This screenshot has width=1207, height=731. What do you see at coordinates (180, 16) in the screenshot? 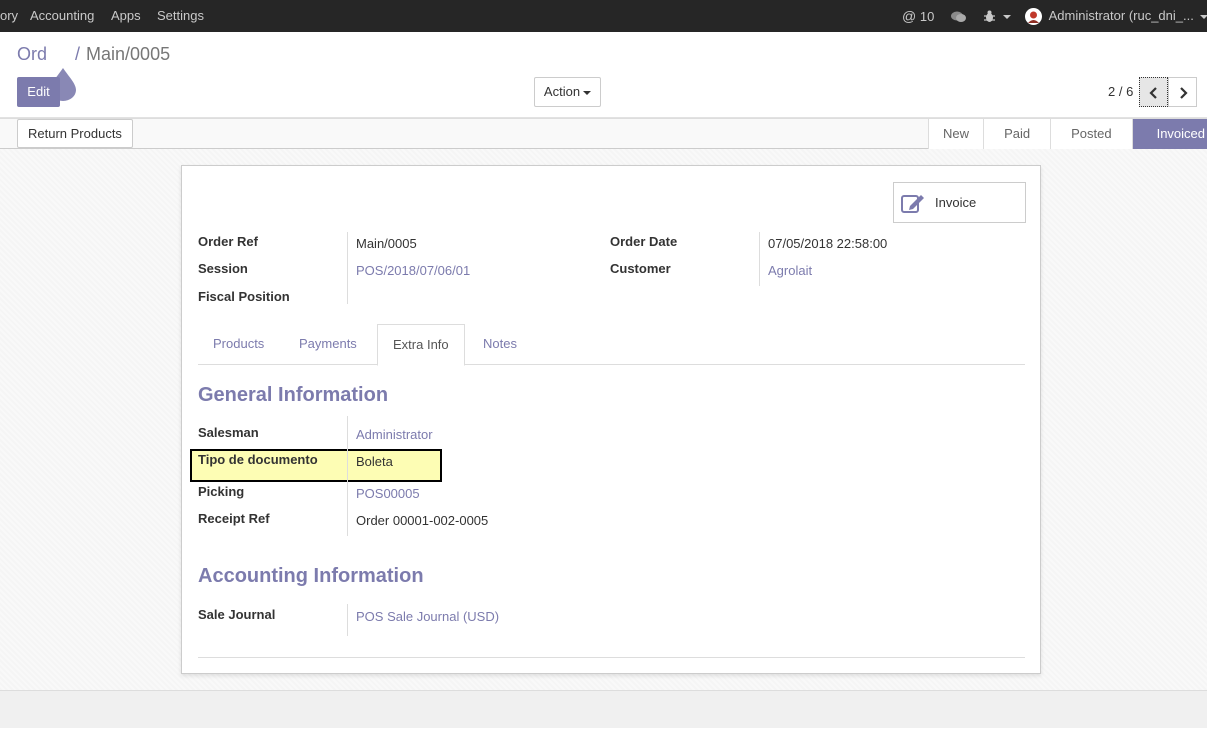
I see `menu-settings: Settings` at bounding box center [180, 16].